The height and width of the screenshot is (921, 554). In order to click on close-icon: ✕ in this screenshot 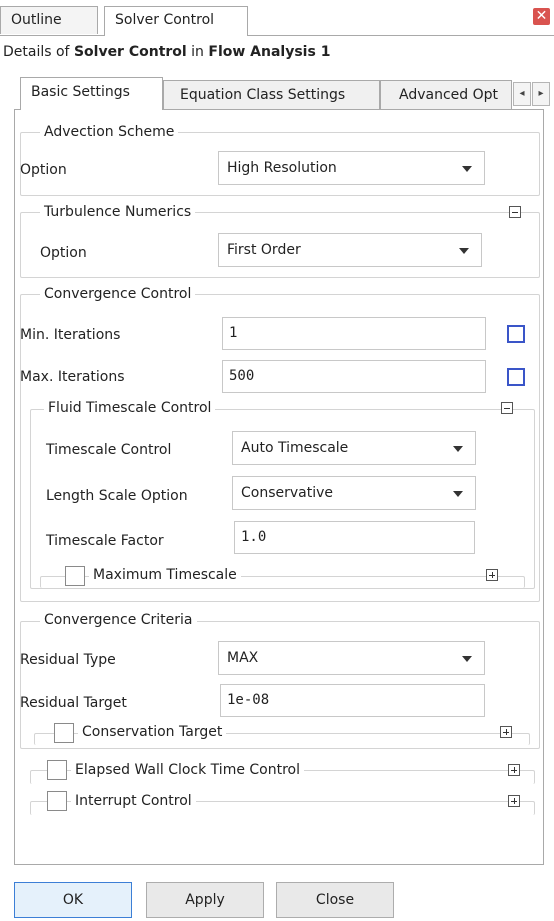, I will do `click(541, 16)`.